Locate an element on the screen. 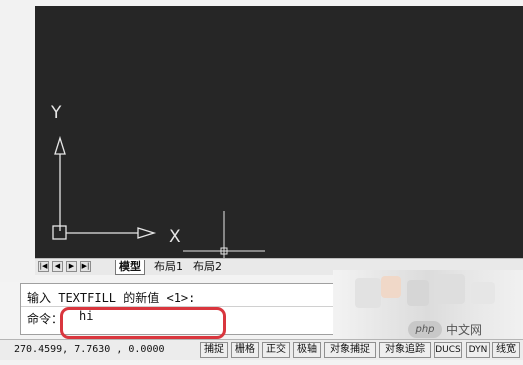 This screenshot has width=523, height=365. input-highlight-annotation is located at coordinates (143, 323).